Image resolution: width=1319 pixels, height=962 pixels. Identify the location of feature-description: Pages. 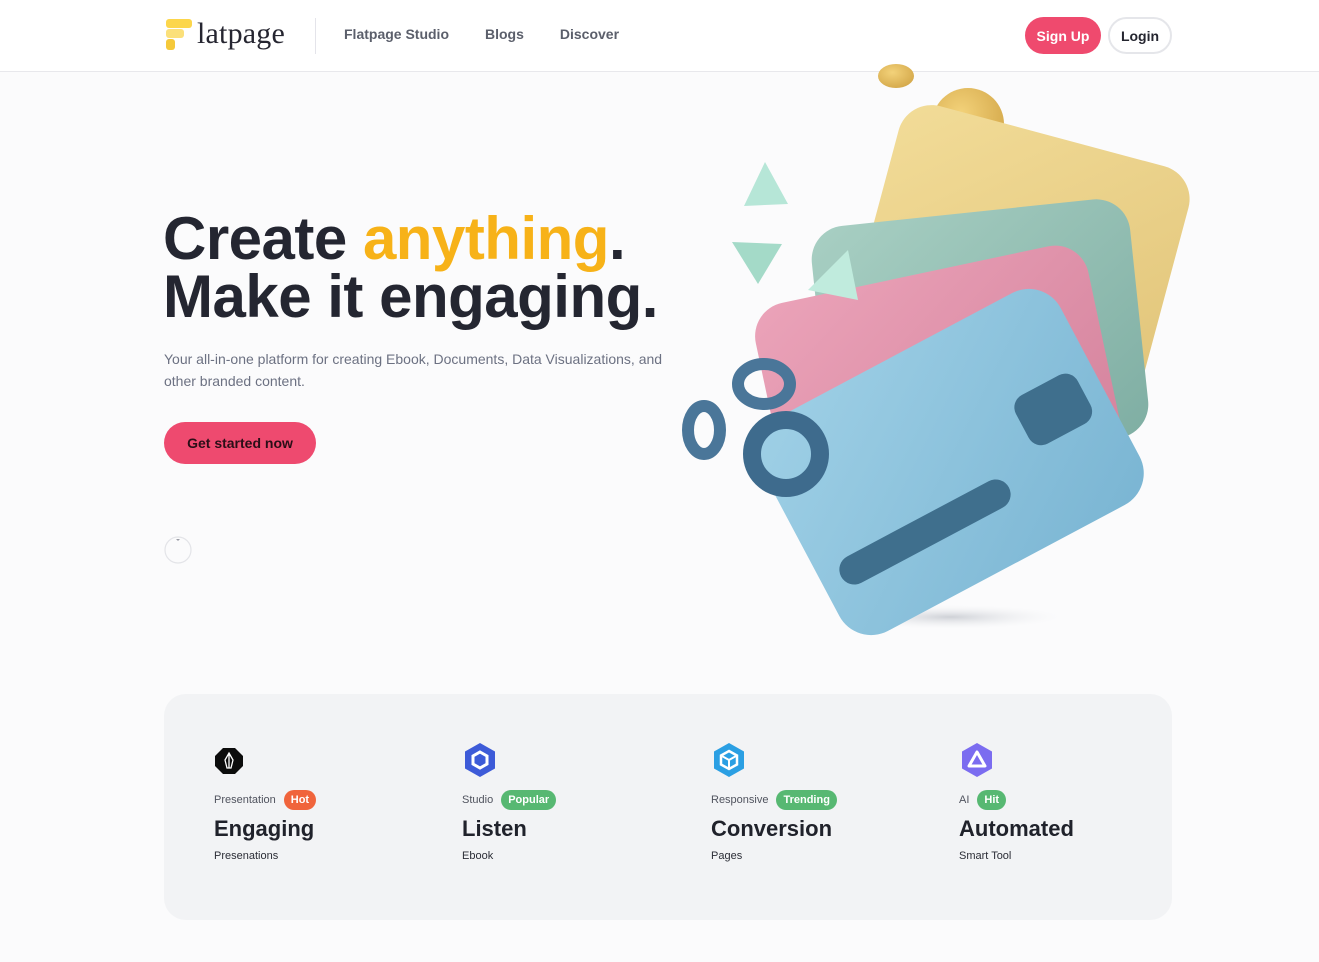
(727, 856).